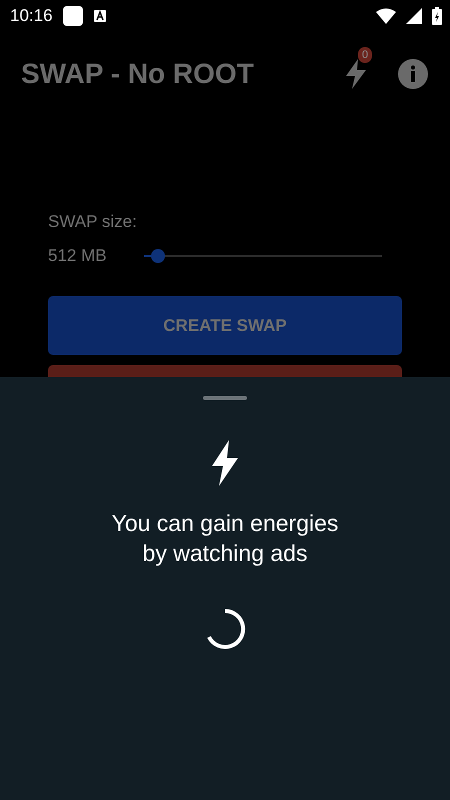 The width and height of the screenshot is (450, 800). What do you see at coordinates (158, 256) in the screenshot?
I see `slider-thumb` at bounding box center [158, 256].